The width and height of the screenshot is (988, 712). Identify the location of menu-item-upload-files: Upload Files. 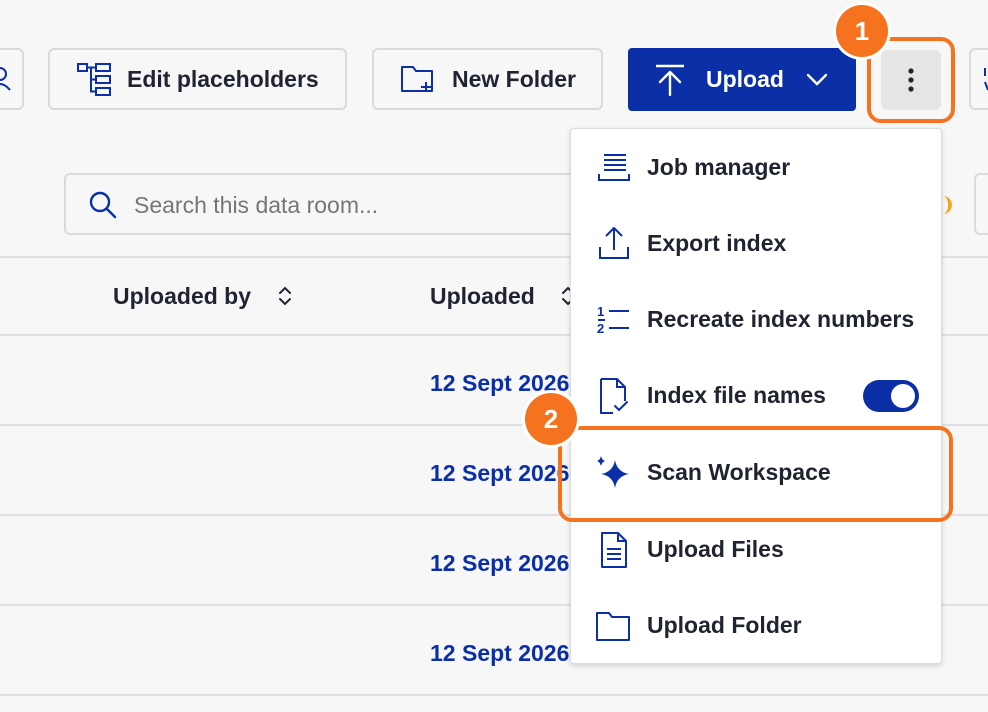
(756, 550).